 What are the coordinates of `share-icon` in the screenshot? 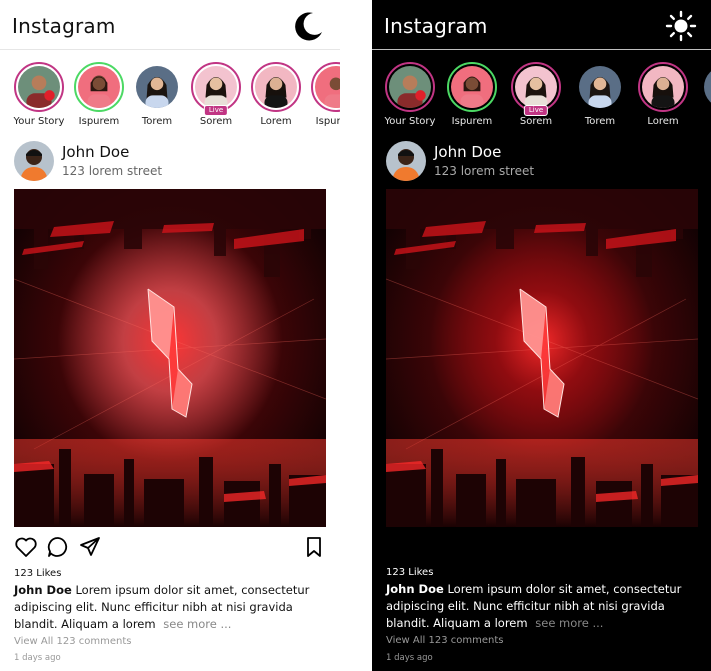 It's located at (90, 547).